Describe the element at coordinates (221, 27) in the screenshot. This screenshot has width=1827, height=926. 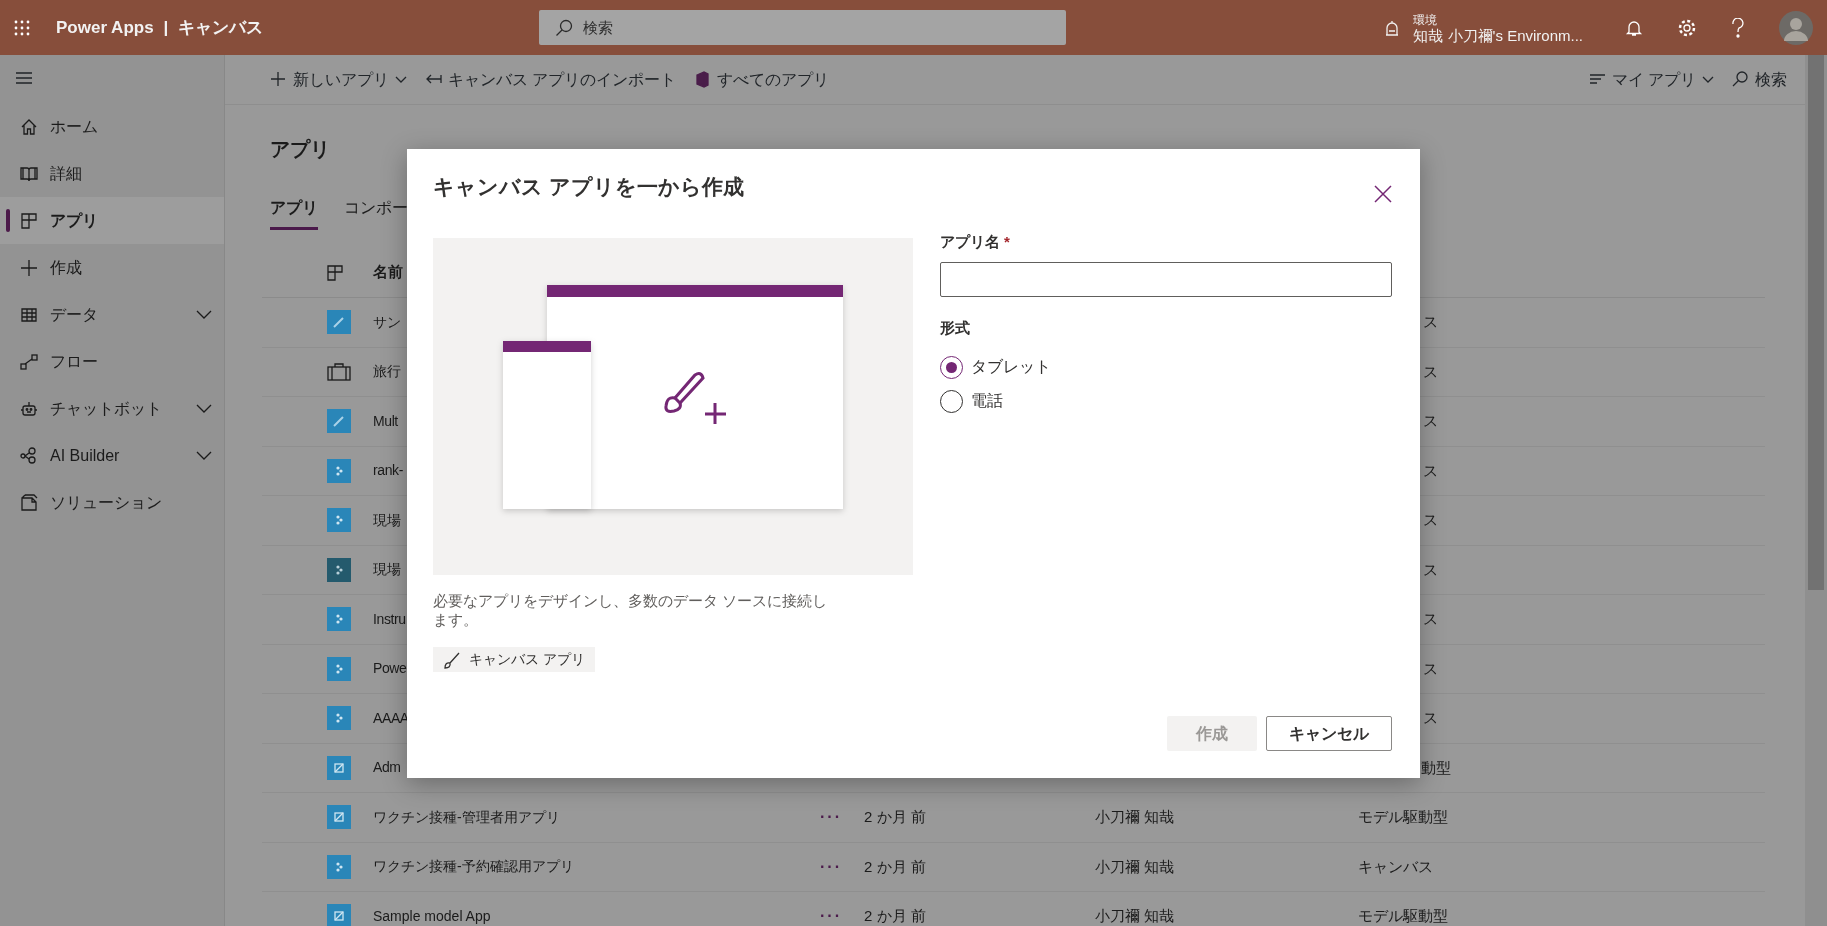
I see `section-name: キャンバス` at that location.